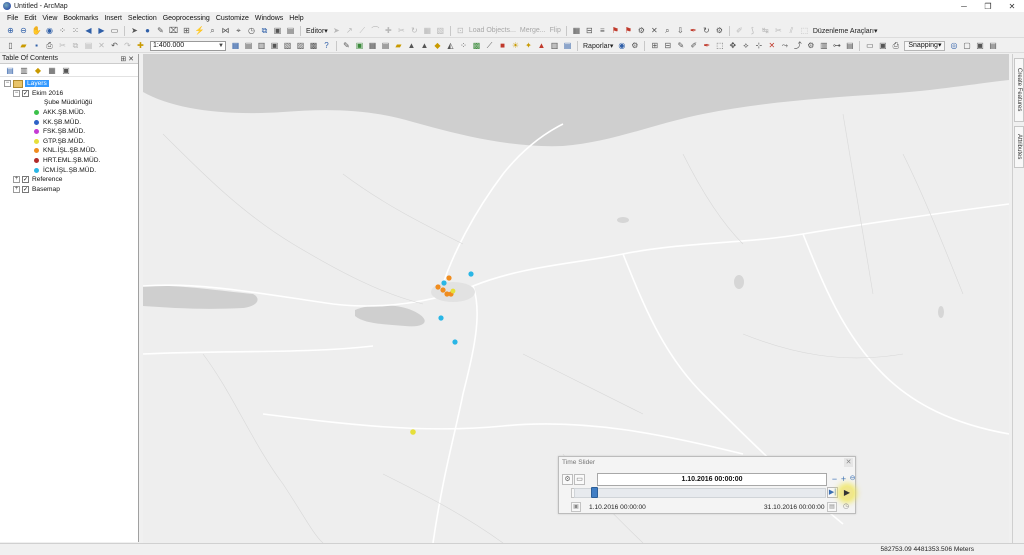 This screenshot has height=555, width=1024. I want to click on tool-link-icon: ⊶, so click(836, 45).